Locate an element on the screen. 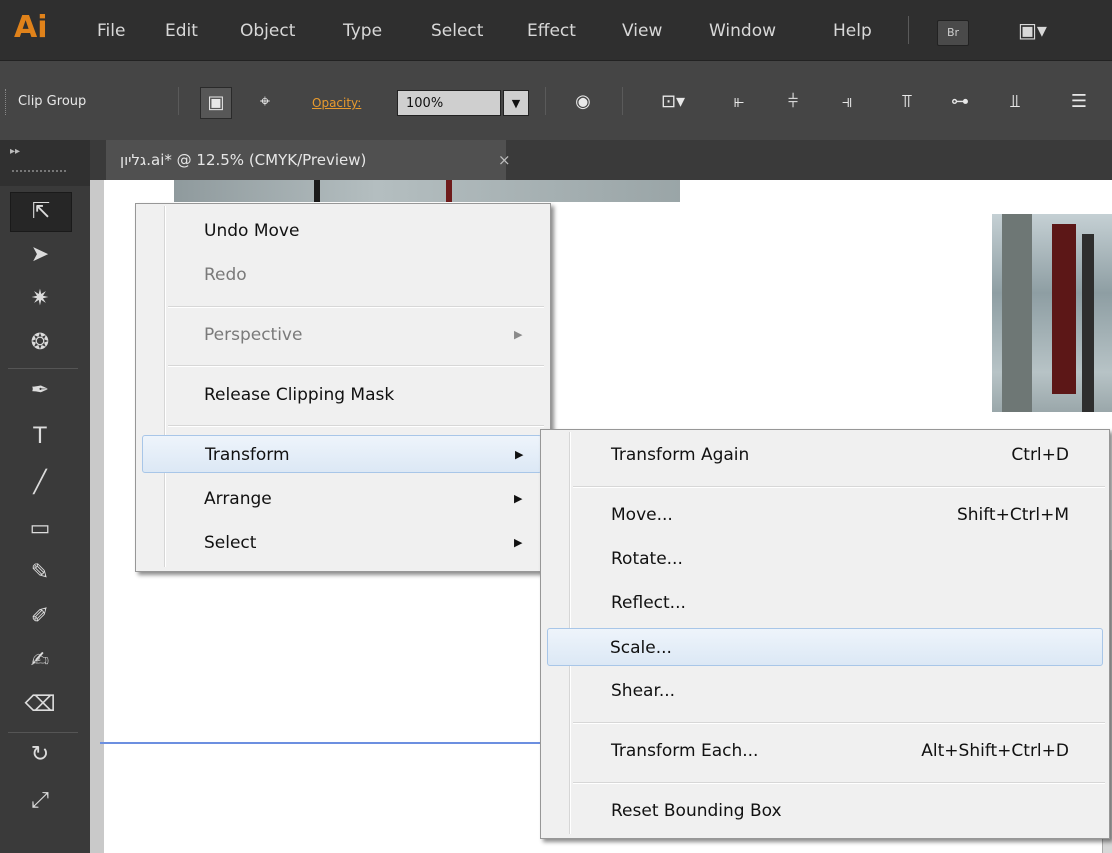 This screenshot has width=1112, height=853. menu-view: View is located at coordinates (642, 31).